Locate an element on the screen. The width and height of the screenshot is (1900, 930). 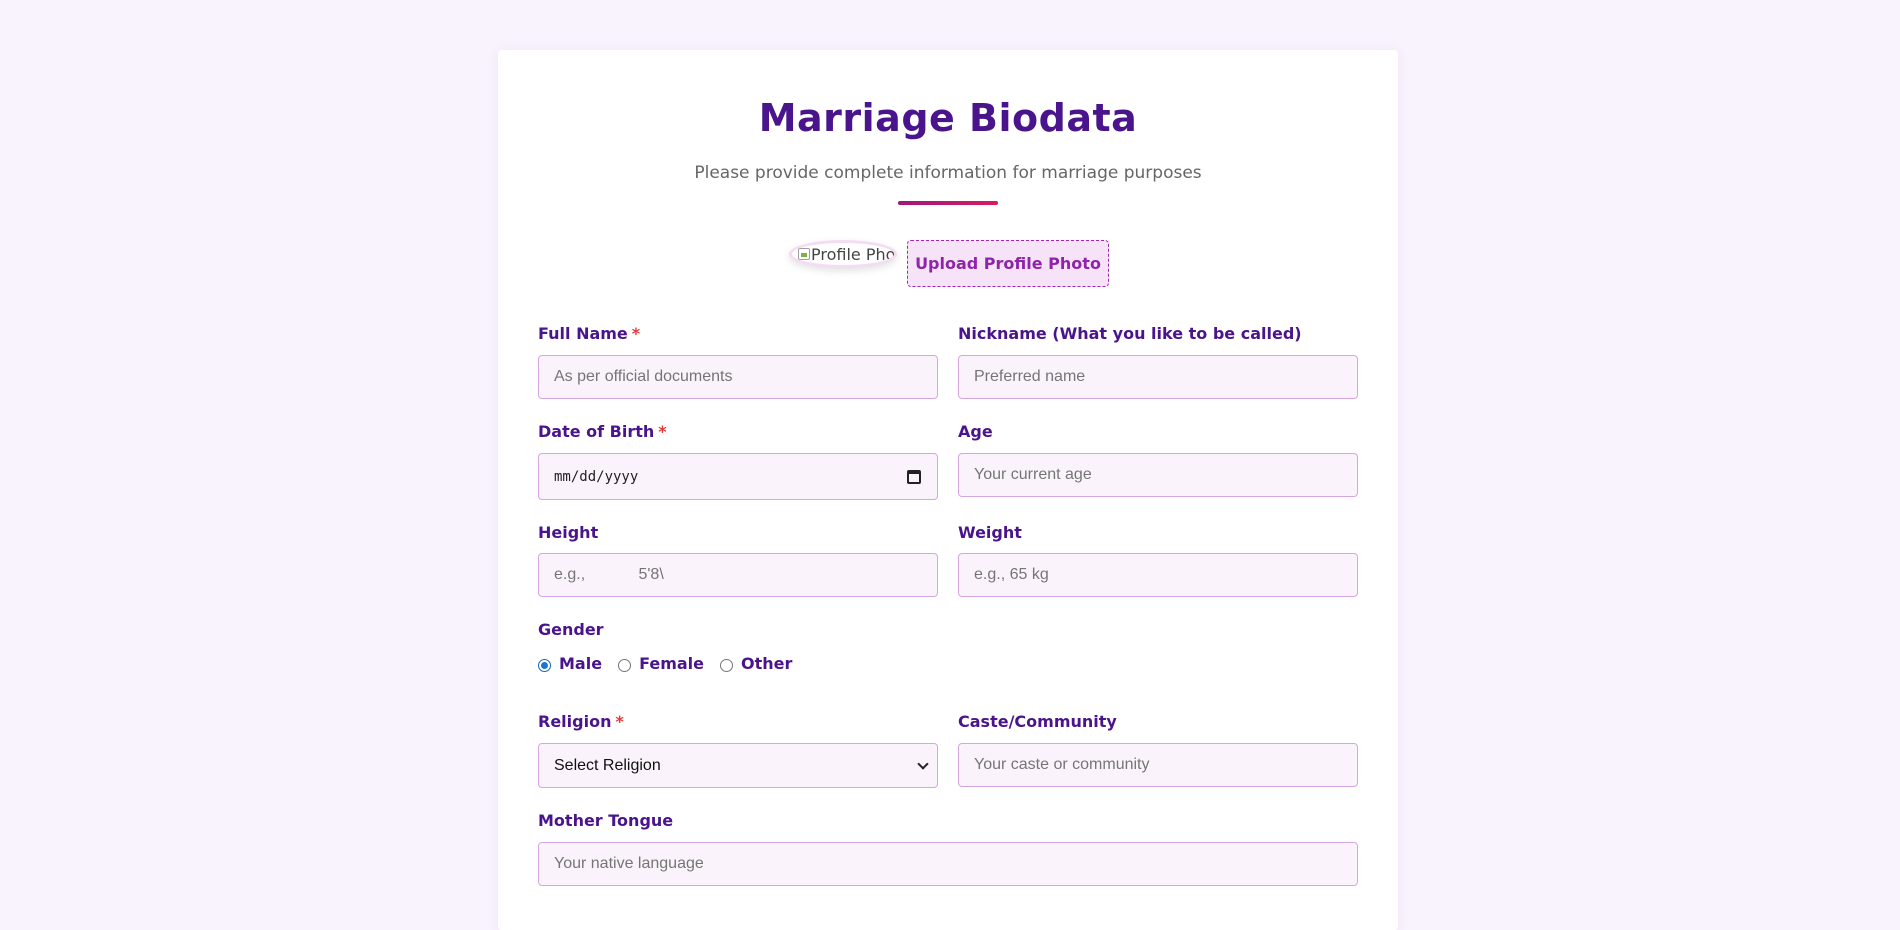
calendar-icon is located at coordinates (914, 476).